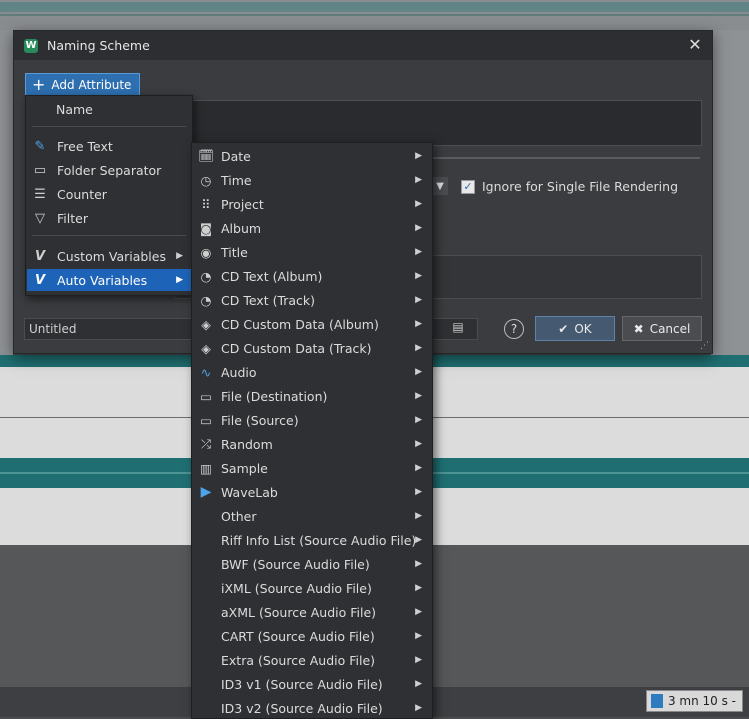 The height and width of the screenshot is (719, 749). I want to click on menu-item-counter: ☰ Counter, so click(109, 194).